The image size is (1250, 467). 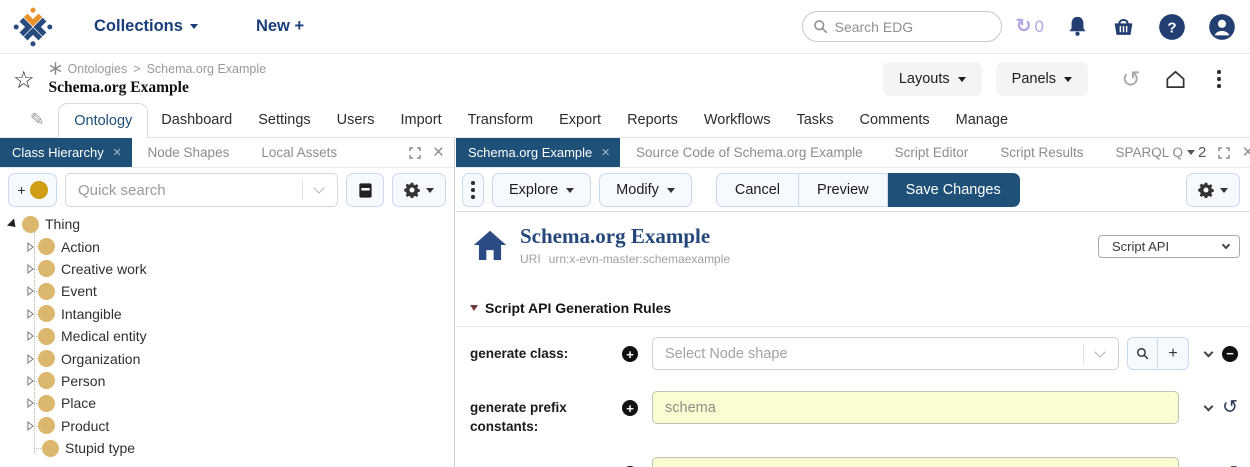 I want to click on new-menu: New +, so click(x=280, y=26).